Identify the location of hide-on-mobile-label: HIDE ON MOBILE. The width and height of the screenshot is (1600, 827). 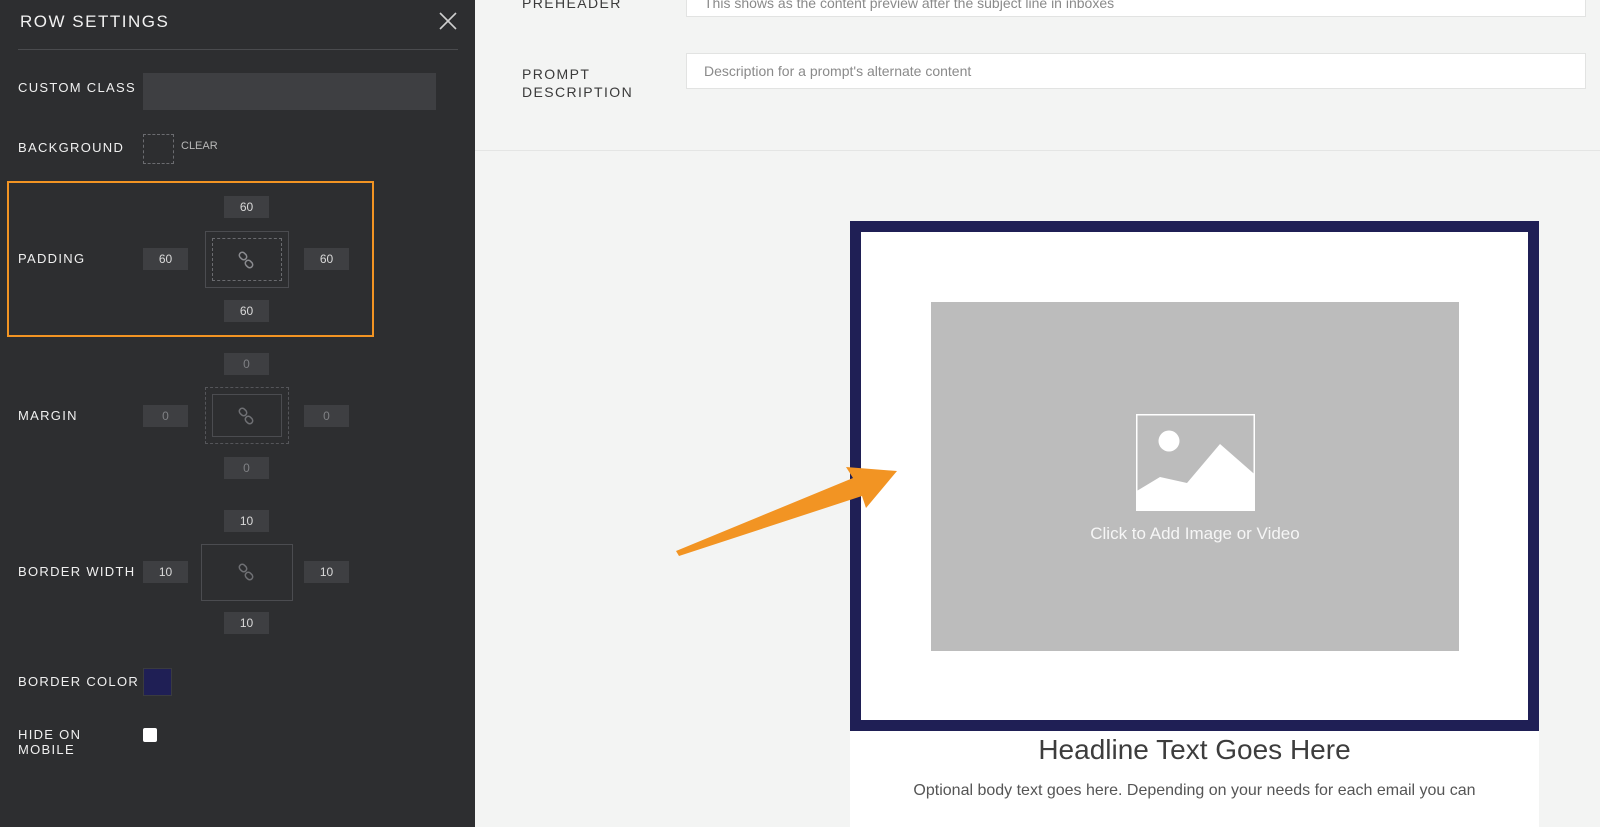
(50, 742).